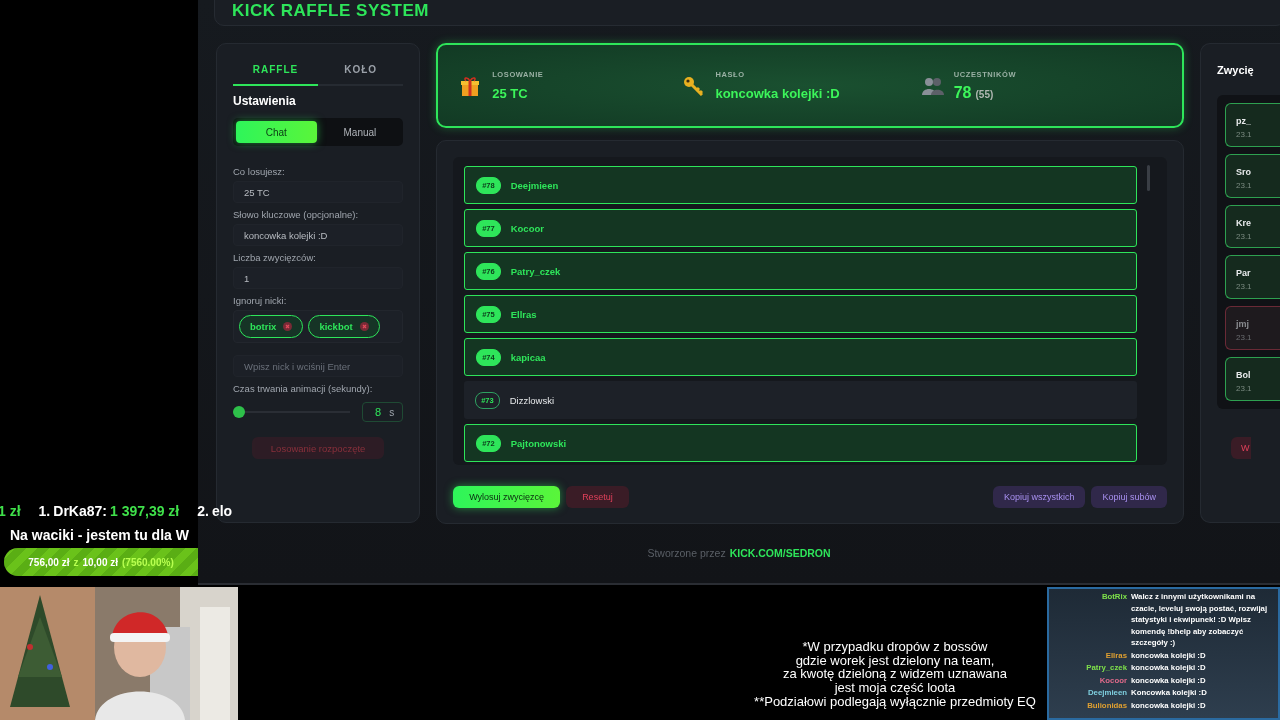 This screenshot has height=720, width=1280. What do you see at coordinates (222, 511) in the screenshot?
I see `ticker-name: elo` at bounding box center [222, 511].